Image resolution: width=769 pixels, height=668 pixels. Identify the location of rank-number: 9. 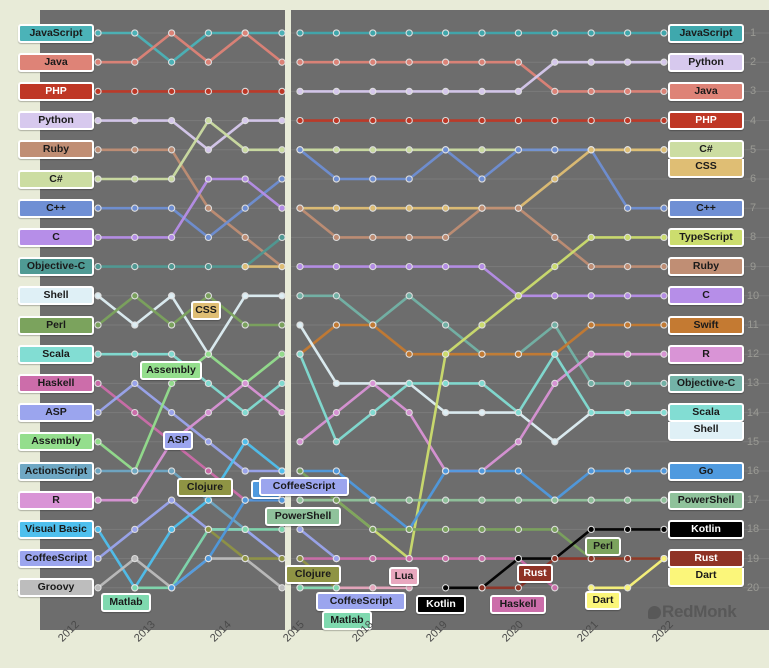
(753, 266).